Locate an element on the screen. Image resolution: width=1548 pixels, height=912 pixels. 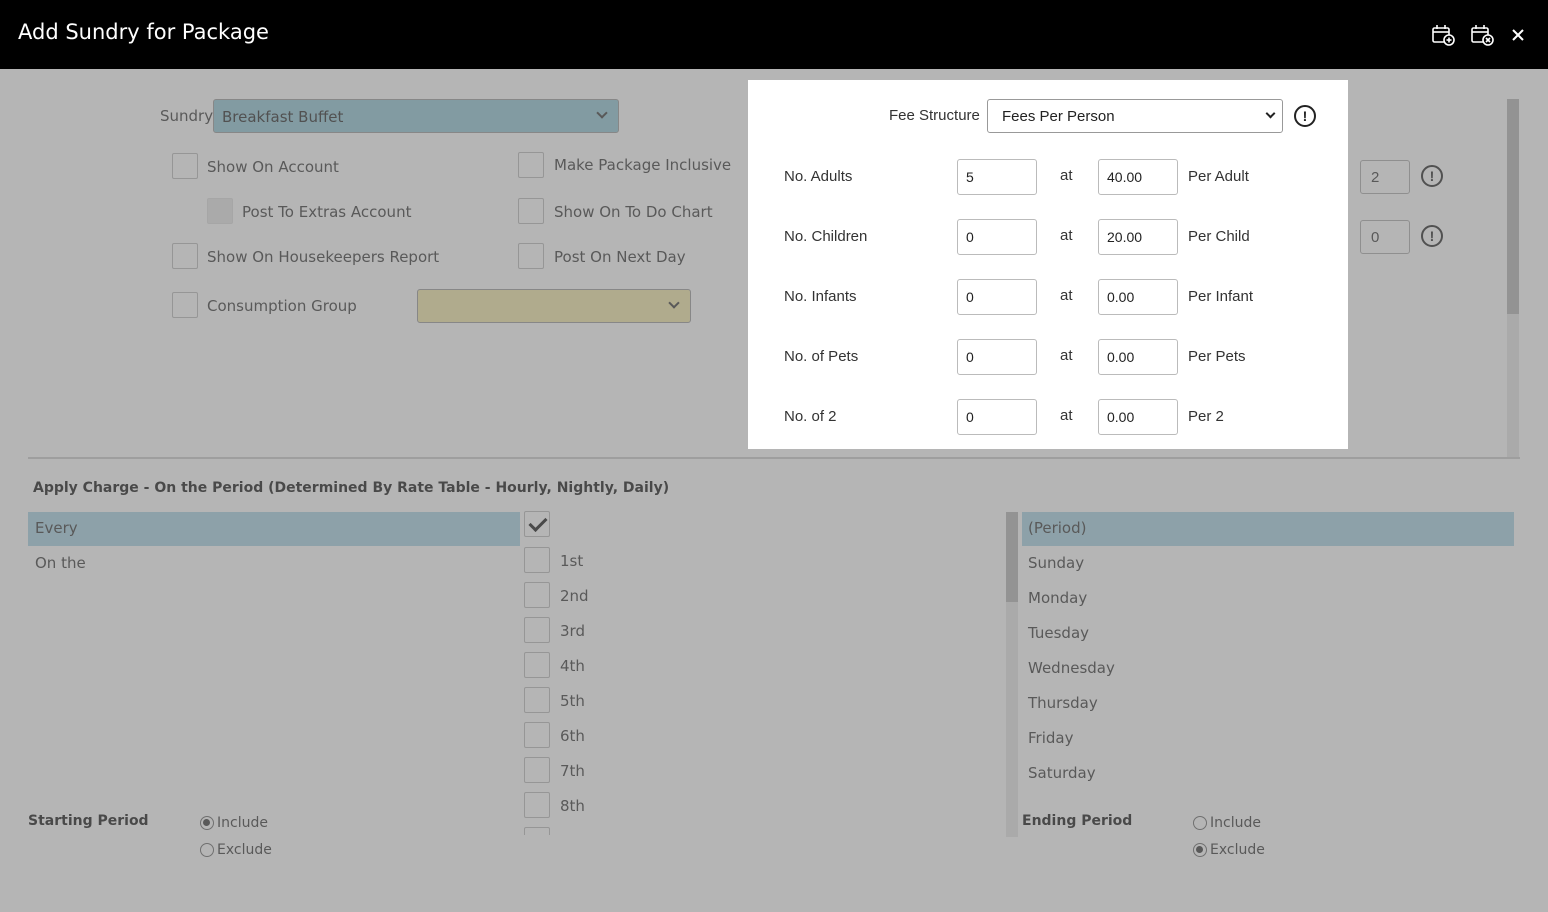
close-icon is located at coordinates (1520, 35).